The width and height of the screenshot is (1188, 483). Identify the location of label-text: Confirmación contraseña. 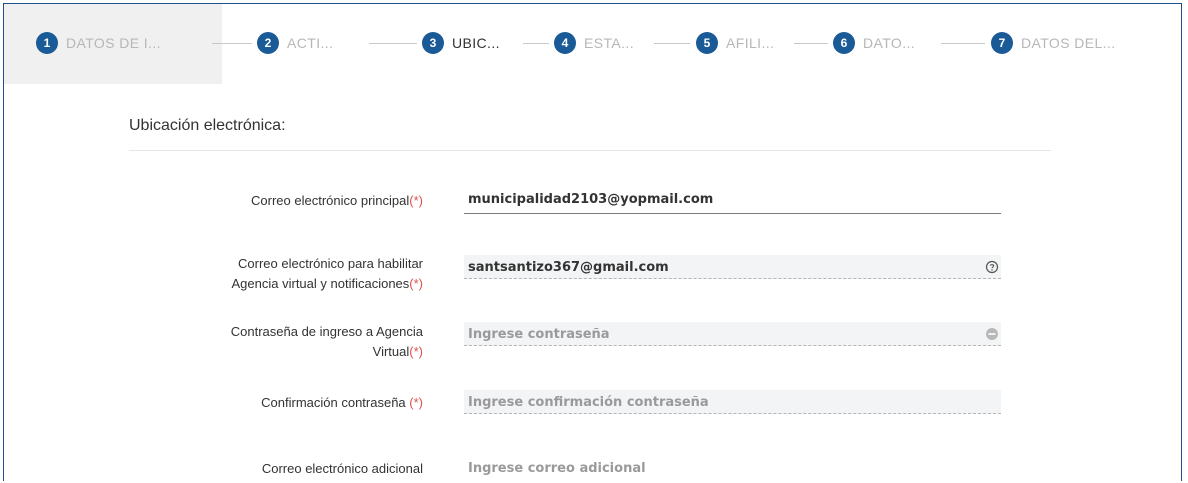
(335, 402).